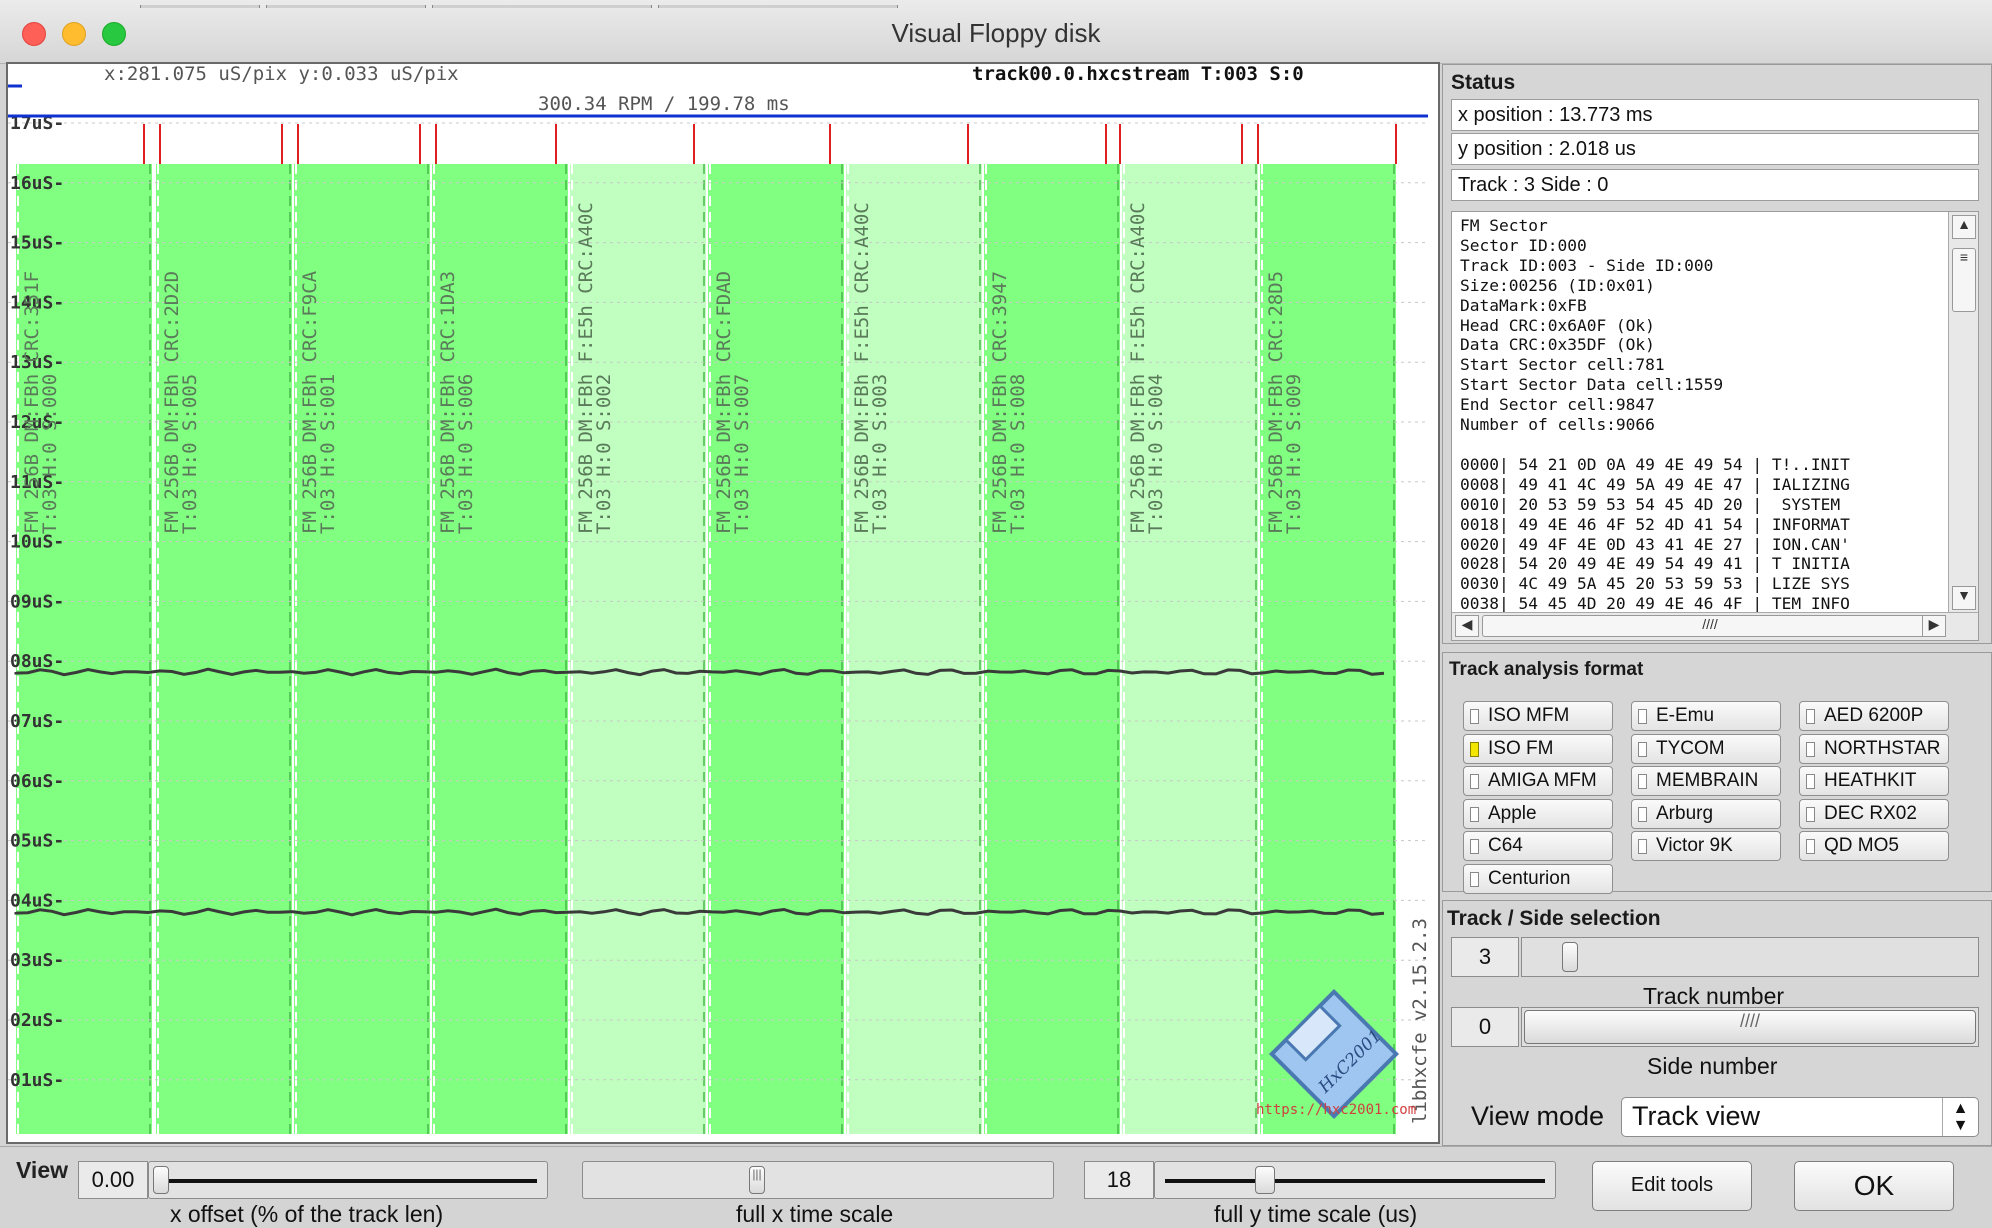  I want to click on x-scale-slider: |||, so click(818, 1180).